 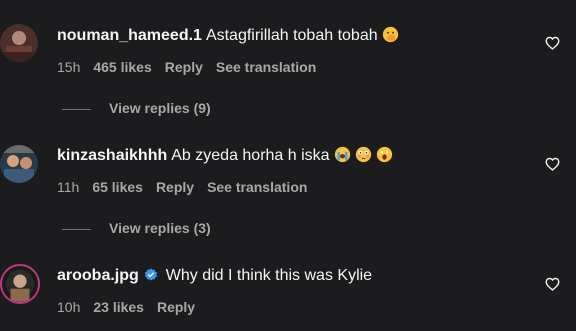 I want to click on comment-text-line: kinzashaikhhh Ab zyeda horha h iska, so click(x=225, y=156).